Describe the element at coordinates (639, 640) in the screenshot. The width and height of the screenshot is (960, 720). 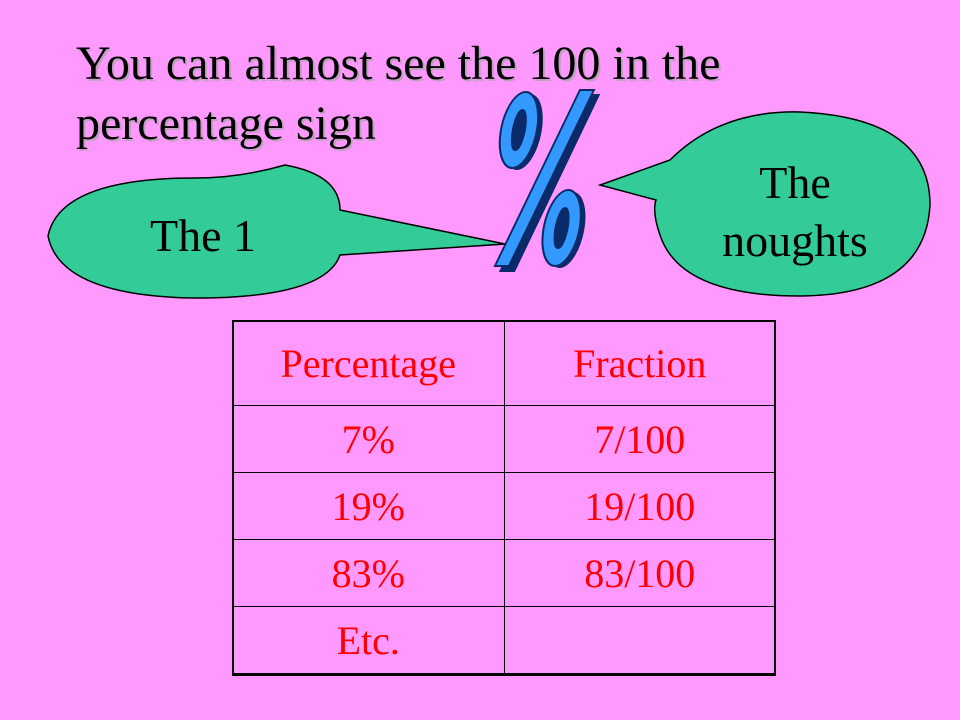
I see `cell-fraction` at that location.